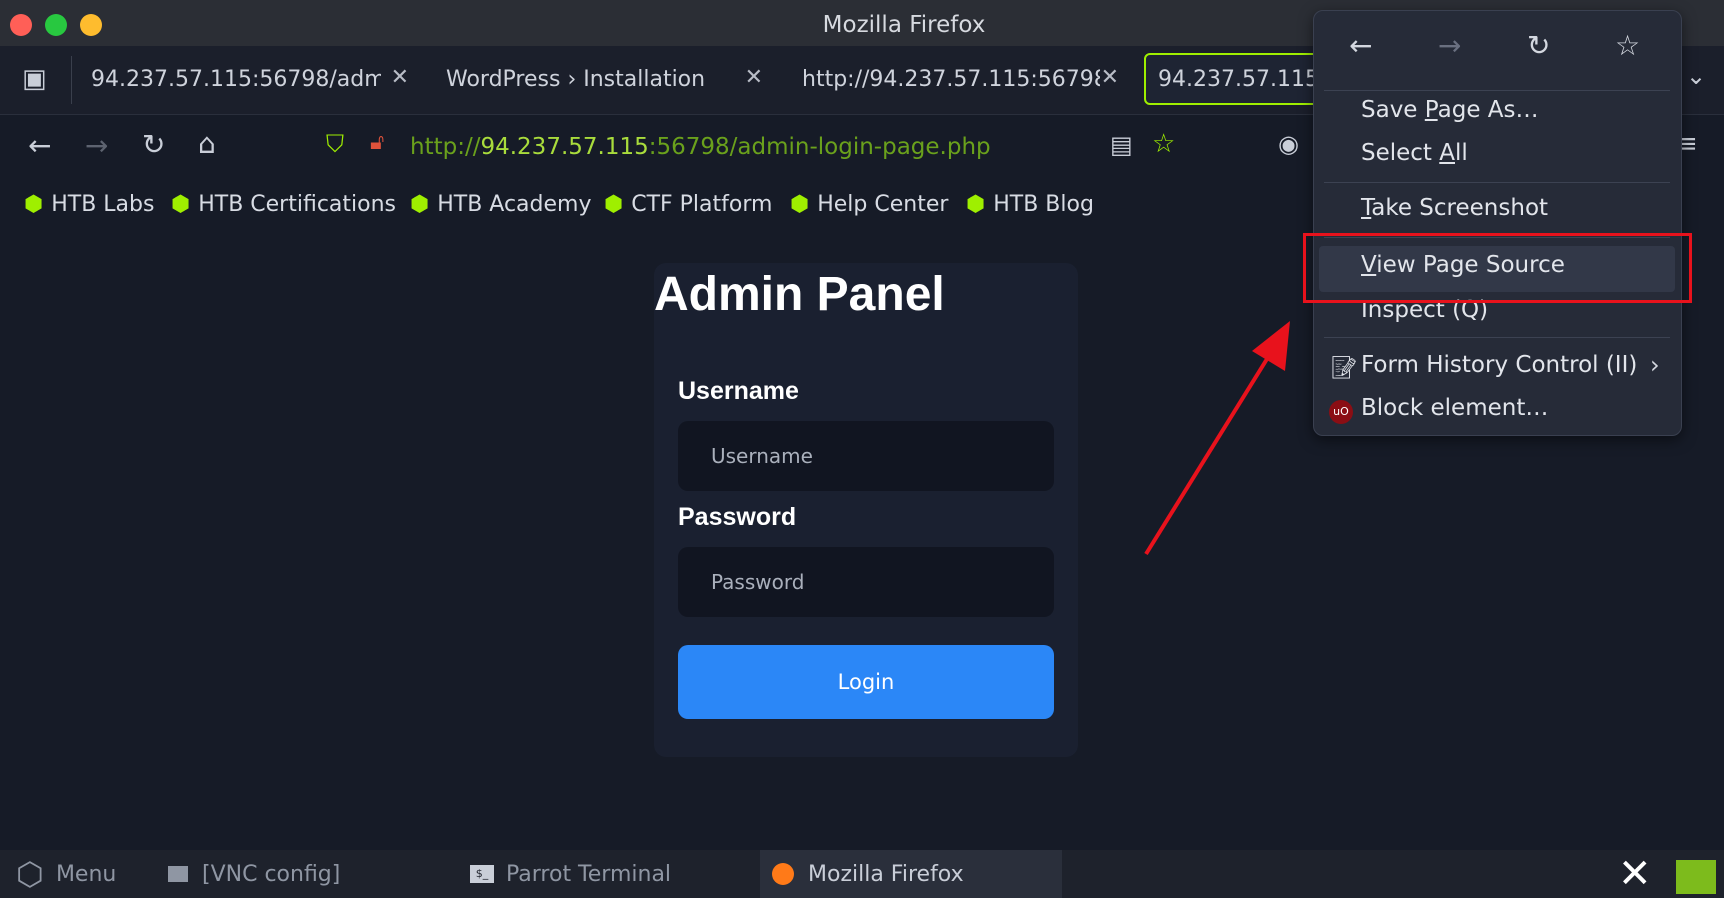  Describe the element at coordinates (514, 204) in the screenshot. I see `bookmark-label: HTB Academy` at that location.